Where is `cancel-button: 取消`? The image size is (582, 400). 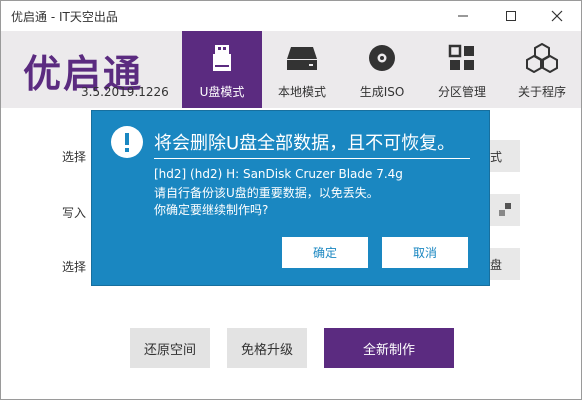 cancel-button: 取消 is located at coordinates (425, 252).